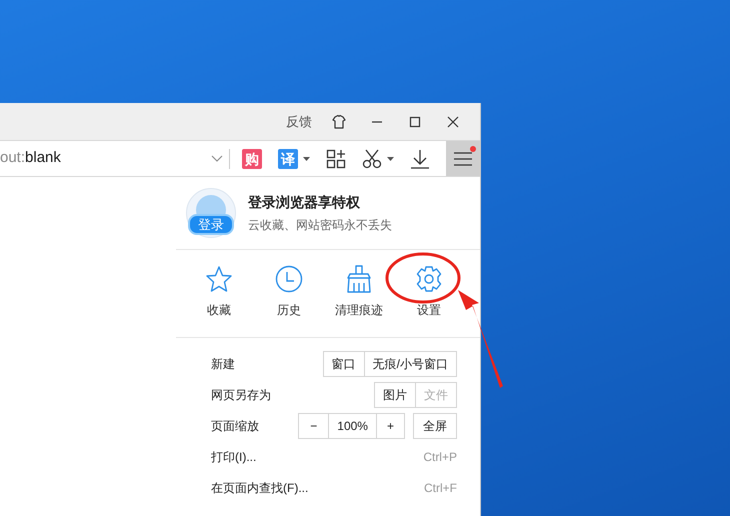  What do you see at coordinates (359, 279) in the screenshot?
I see `broom-icon` at bounding box center [359, 279].